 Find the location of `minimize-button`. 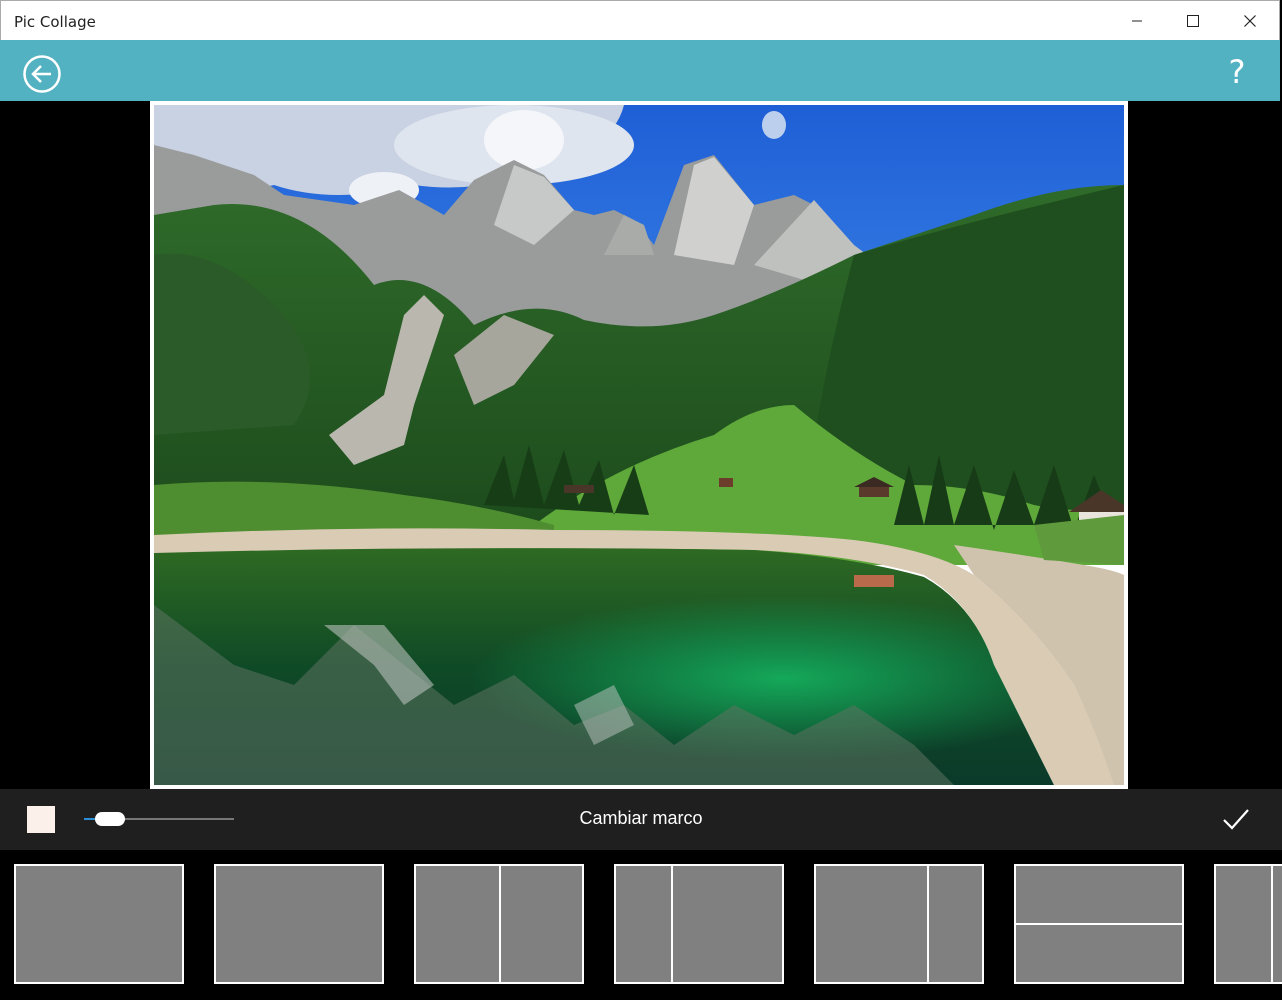

minimize-button is located at coordinates (1137, 21).